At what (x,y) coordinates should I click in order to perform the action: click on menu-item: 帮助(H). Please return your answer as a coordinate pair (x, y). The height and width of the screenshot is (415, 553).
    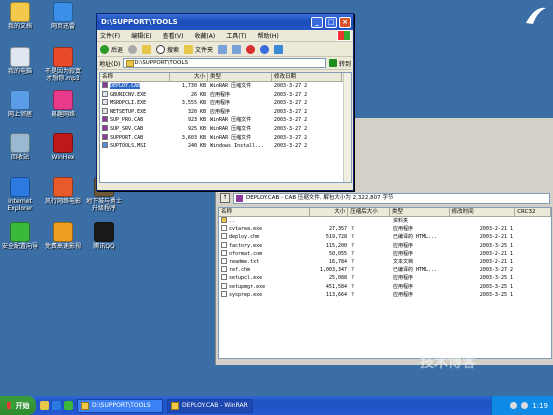
    Looking at the image, I should click on (268, 35).